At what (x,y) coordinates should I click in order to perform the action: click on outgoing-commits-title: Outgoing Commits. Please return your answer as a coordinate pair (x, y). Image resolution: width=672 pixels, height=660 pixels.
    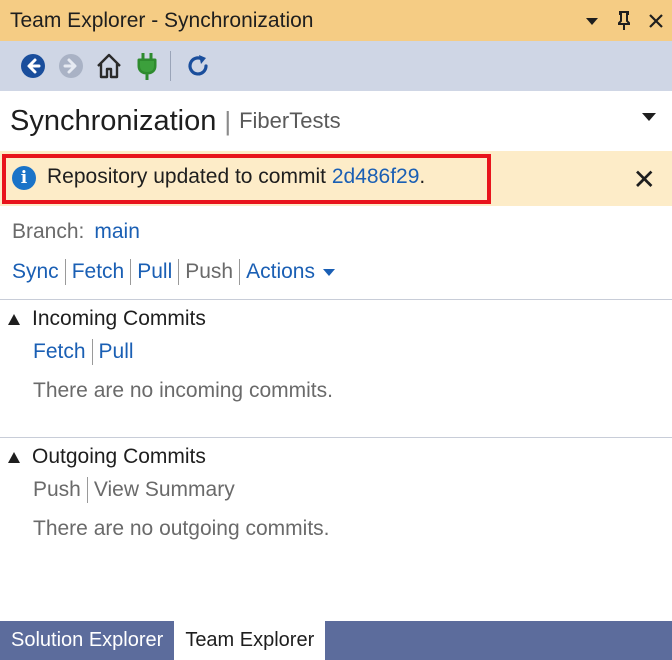
    Looking at the image, I should click on (119, 456).